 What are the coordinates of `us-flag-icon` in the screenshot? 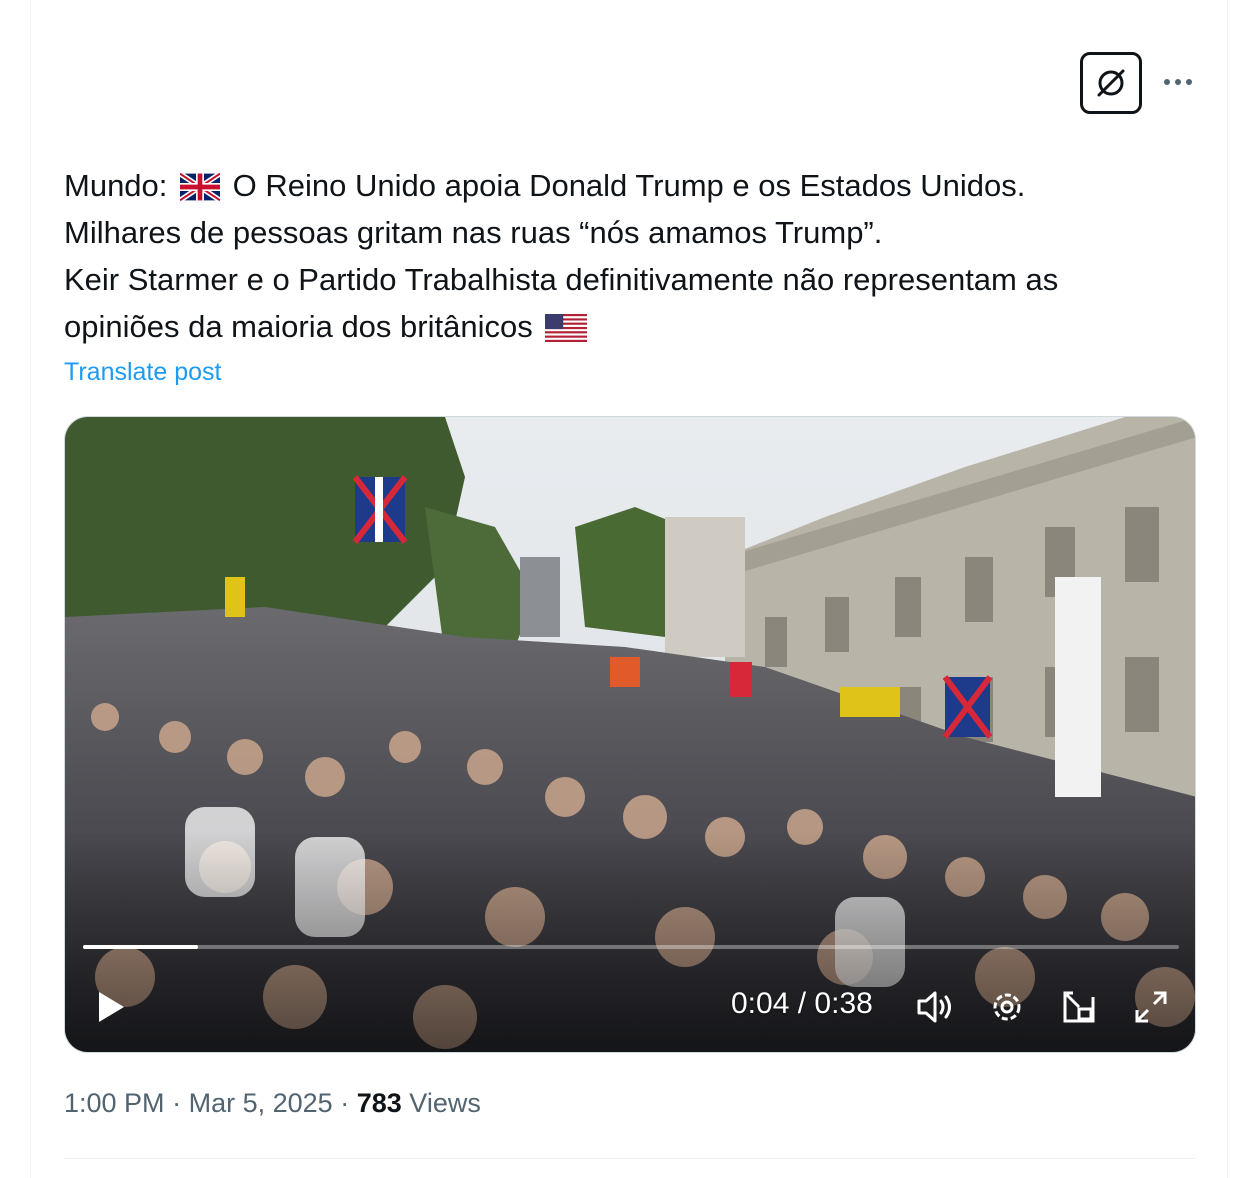 It's located at (566, 328).